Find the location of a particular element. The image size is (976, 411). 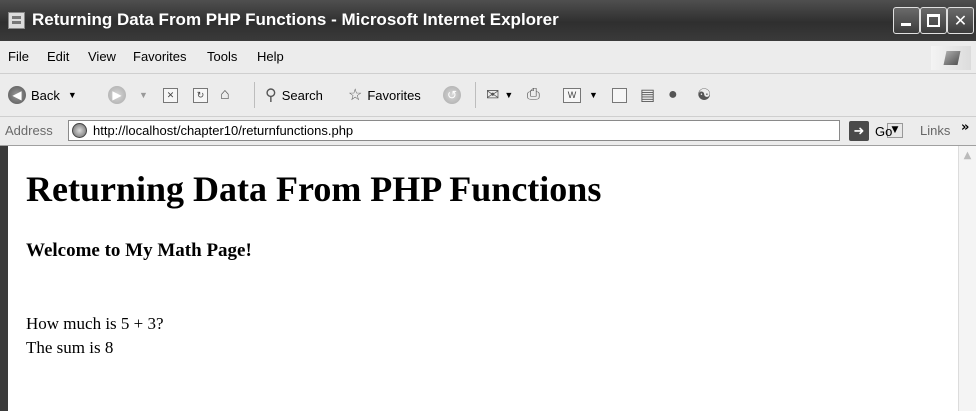

people-icon: ☯ is located at coordinates (704, 95).